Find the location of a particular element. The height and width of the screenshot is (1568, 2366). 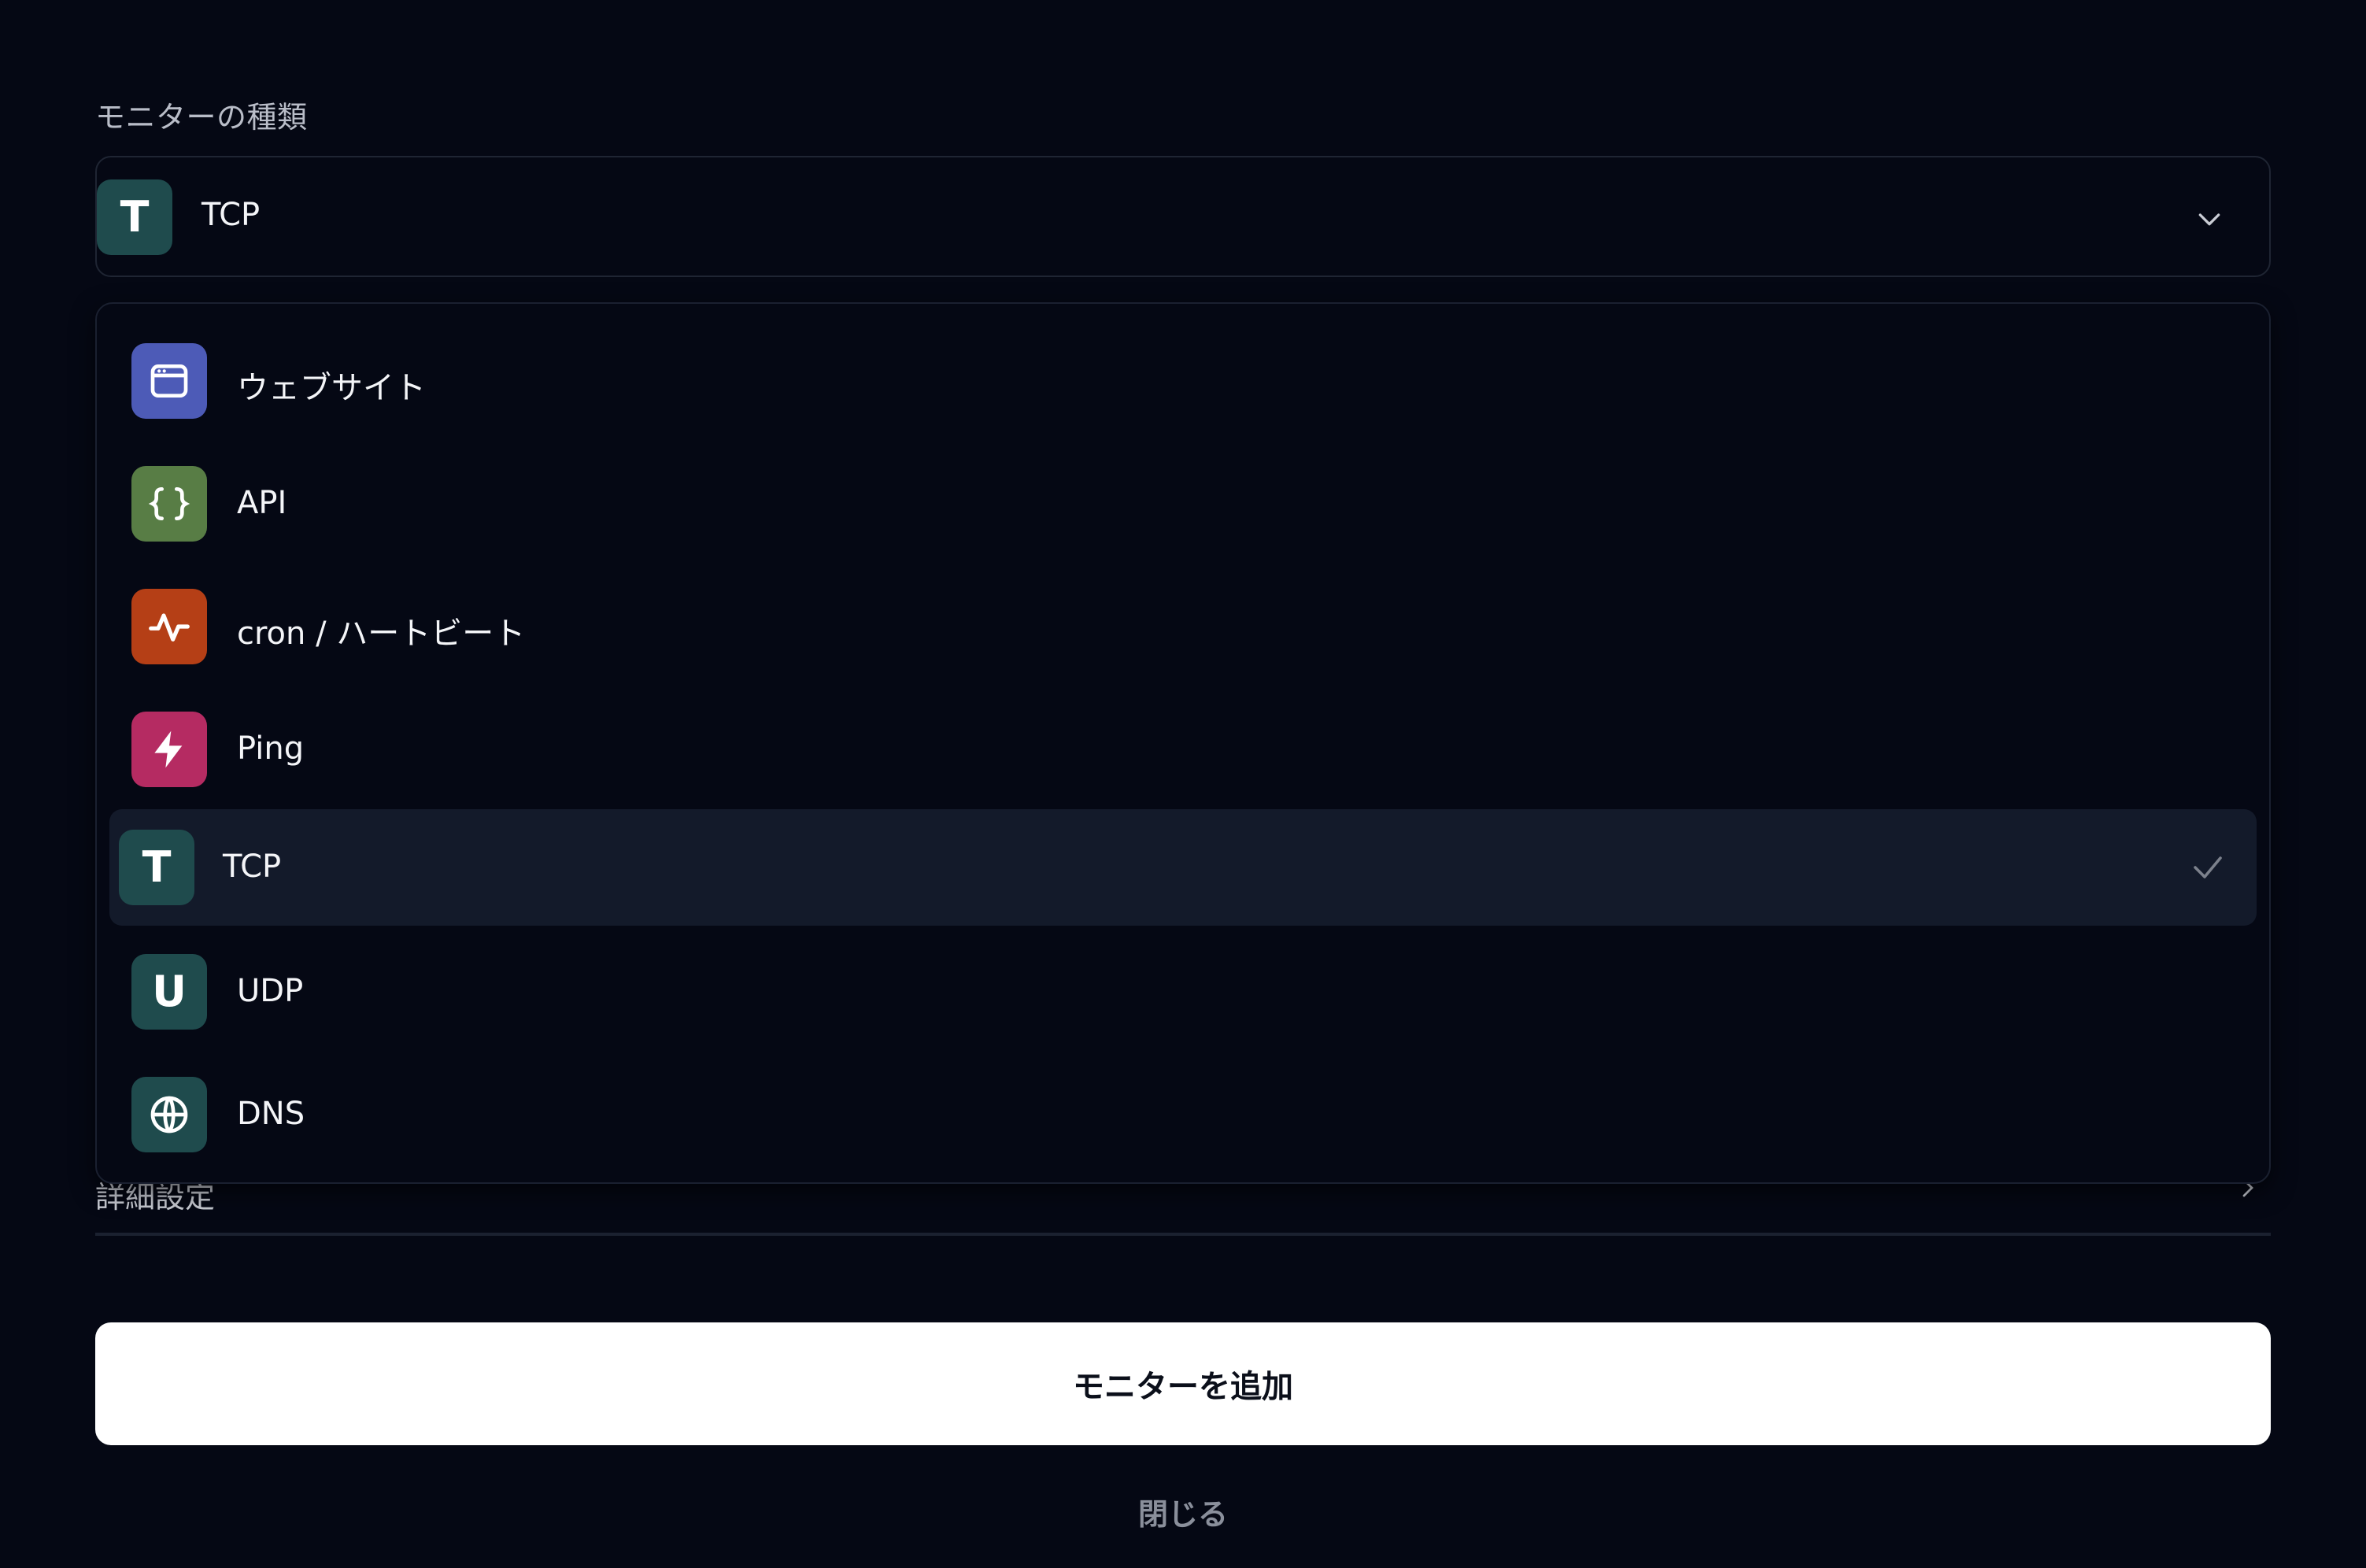

option-label: cron / ハートビート is located at coordinates (382, 634).